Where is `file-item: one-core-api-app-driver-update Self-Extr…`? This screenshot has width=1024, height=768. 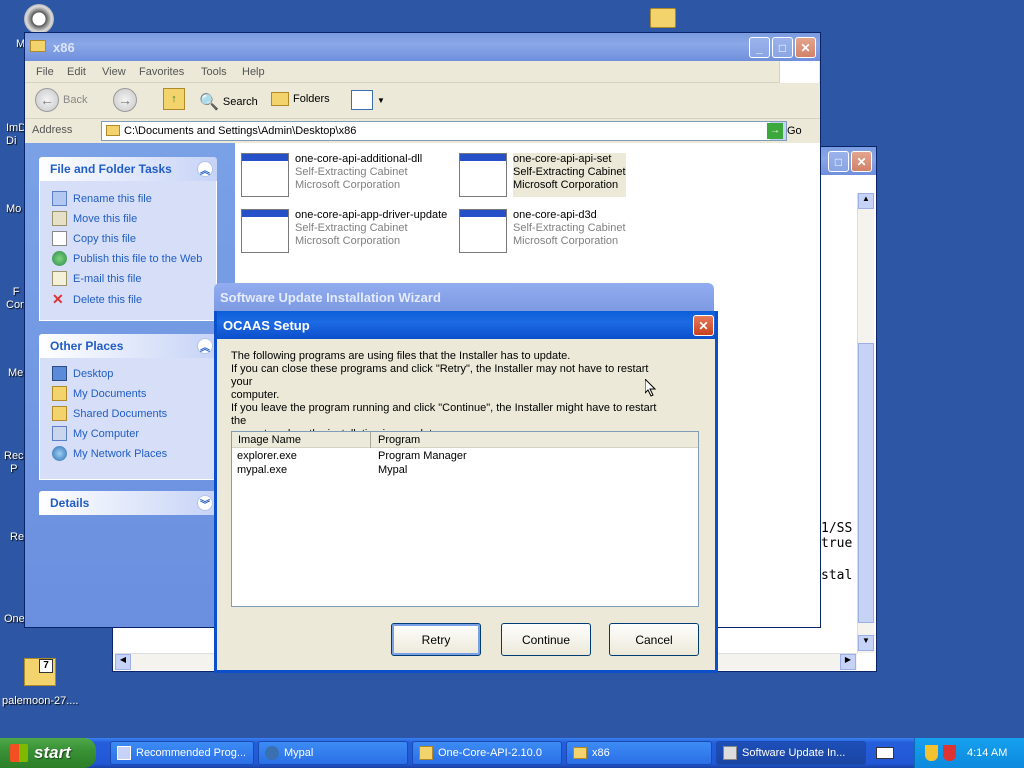 file-item: one-core-api-app-driver-update Self-Extr… is located at coordinates (344, 231).